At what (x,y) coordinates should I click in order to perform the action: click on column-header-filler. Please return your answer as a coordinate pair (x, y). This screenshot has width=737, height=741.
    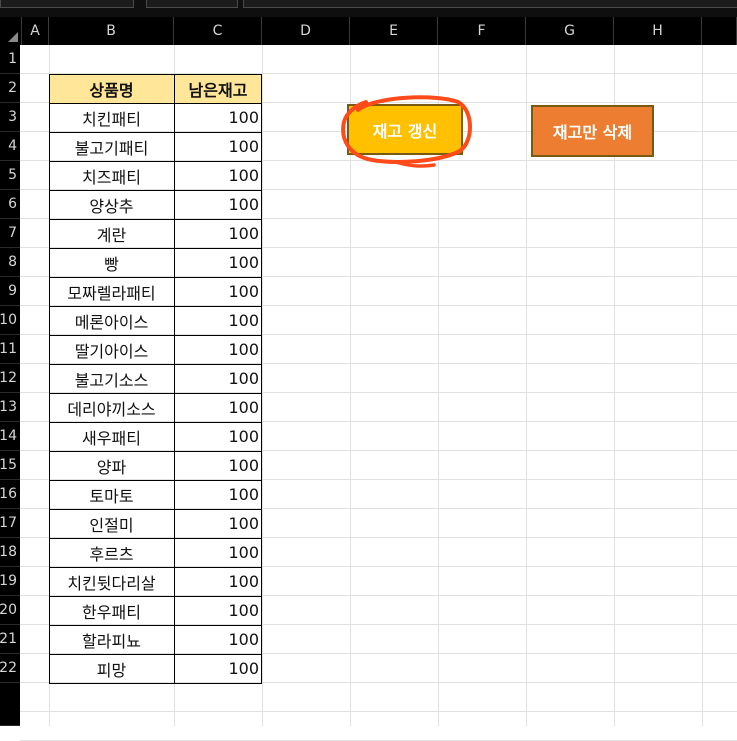
    Looking at the image, I should click on (719, 31).